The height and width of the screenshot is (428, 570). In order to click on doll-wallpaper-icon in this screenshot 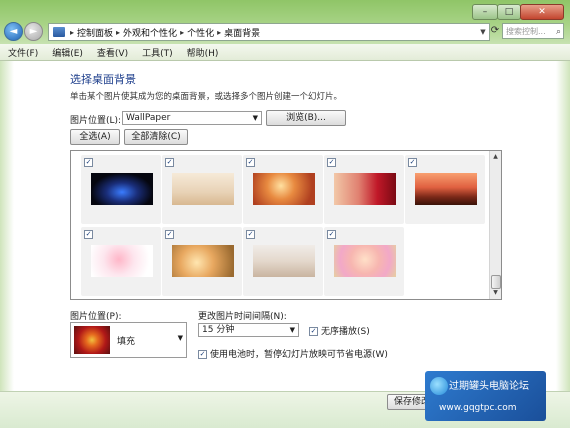, I will do `click(203, 261)`.